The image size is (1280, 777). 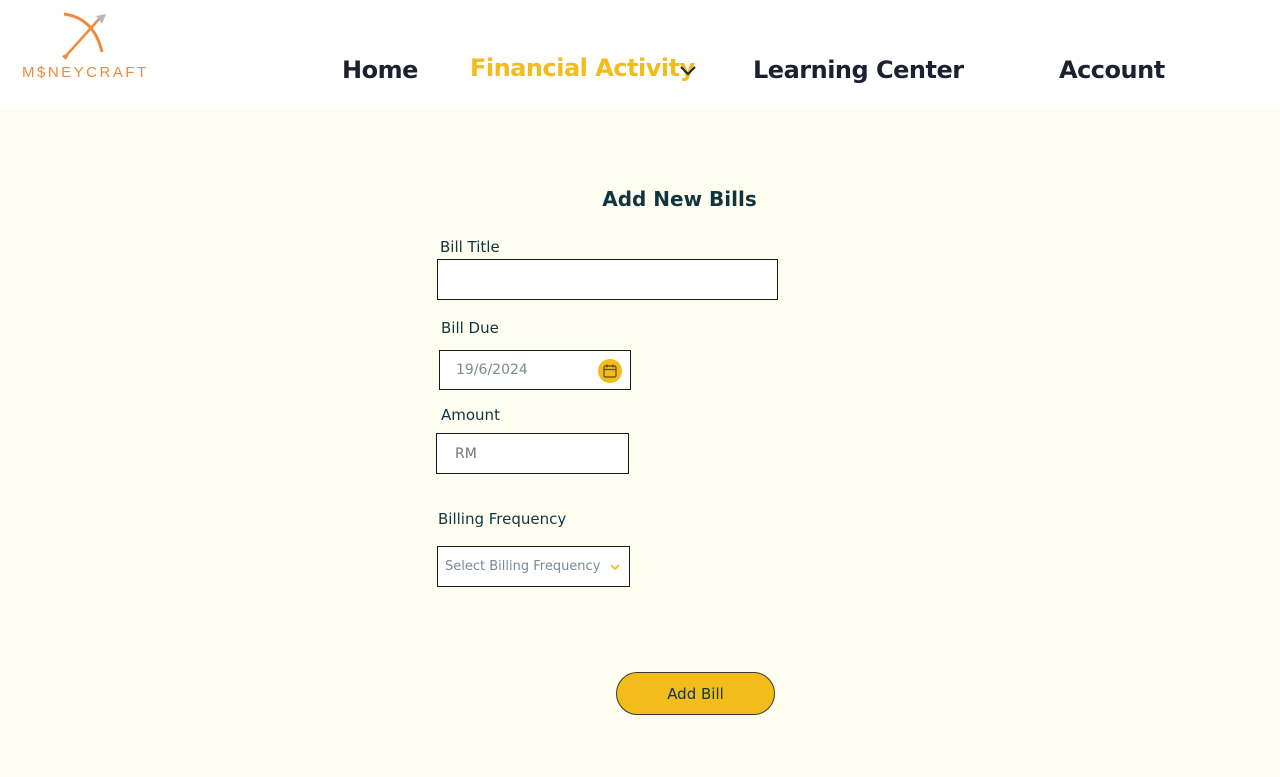 What do you see at coordinates (1112, 70) in the screenshot?
I see `nav-account: Account` at bounding box center [1112, 70].